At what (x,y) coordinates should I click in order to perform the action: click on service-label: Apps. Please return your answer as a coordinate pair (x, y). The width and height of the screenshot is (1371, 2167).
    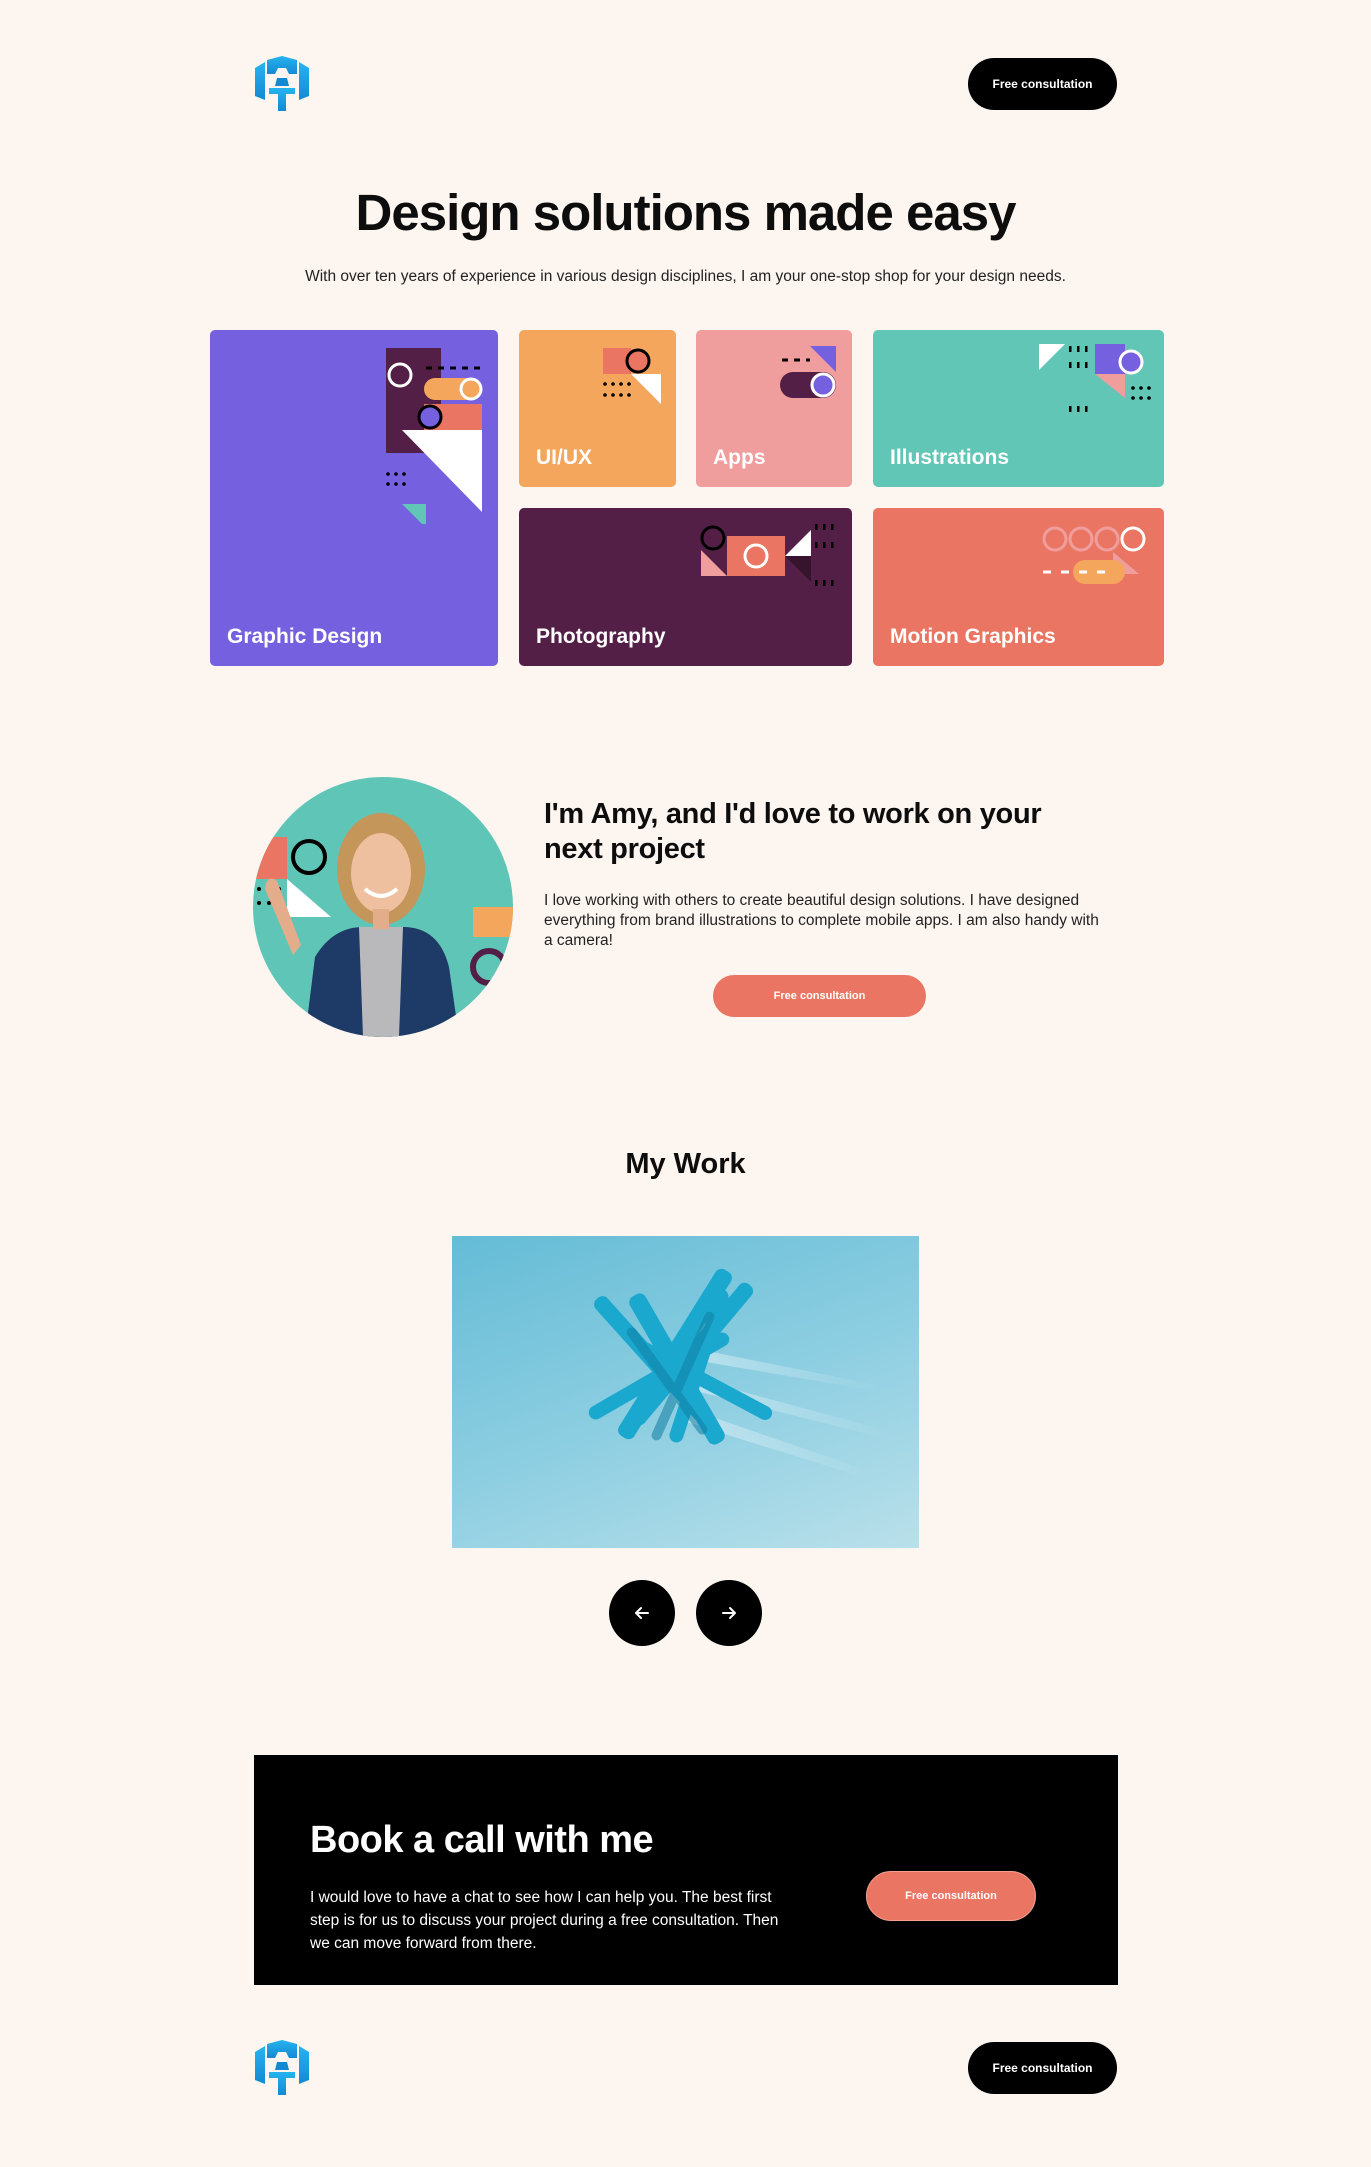
    Looking at the image, I should click on (739, 457).